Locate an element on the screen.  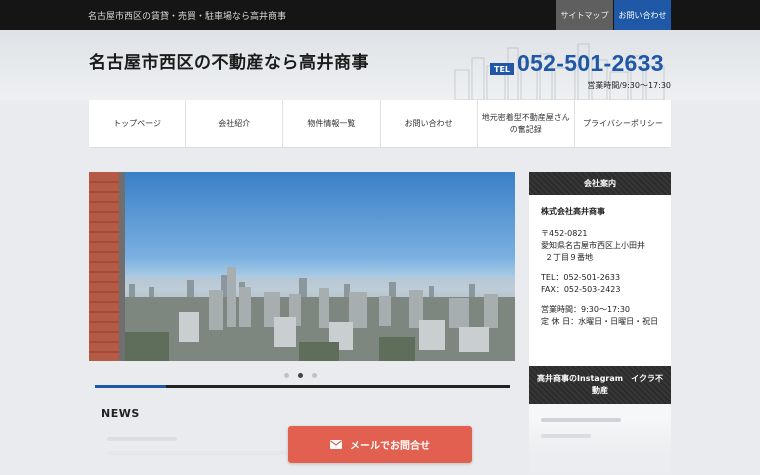
top-bar: 名古屋市西区の賃貸・売買・駐車場なら高井商事 サイトマップ お問い合わせ is located at coordinates (380, 15).